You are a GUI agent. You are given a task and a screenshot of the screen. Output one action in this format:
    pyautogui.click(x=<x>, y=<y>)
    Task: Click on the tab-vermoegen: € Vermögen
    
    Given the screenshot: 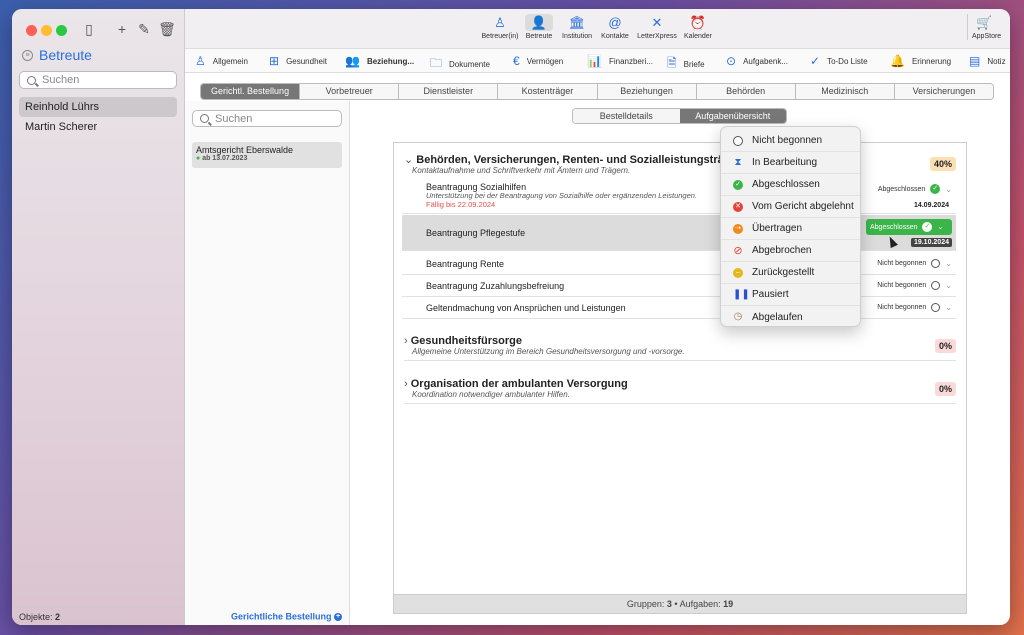 What is the action you would take?
    pyautogui.click(x=538, y=61)
    